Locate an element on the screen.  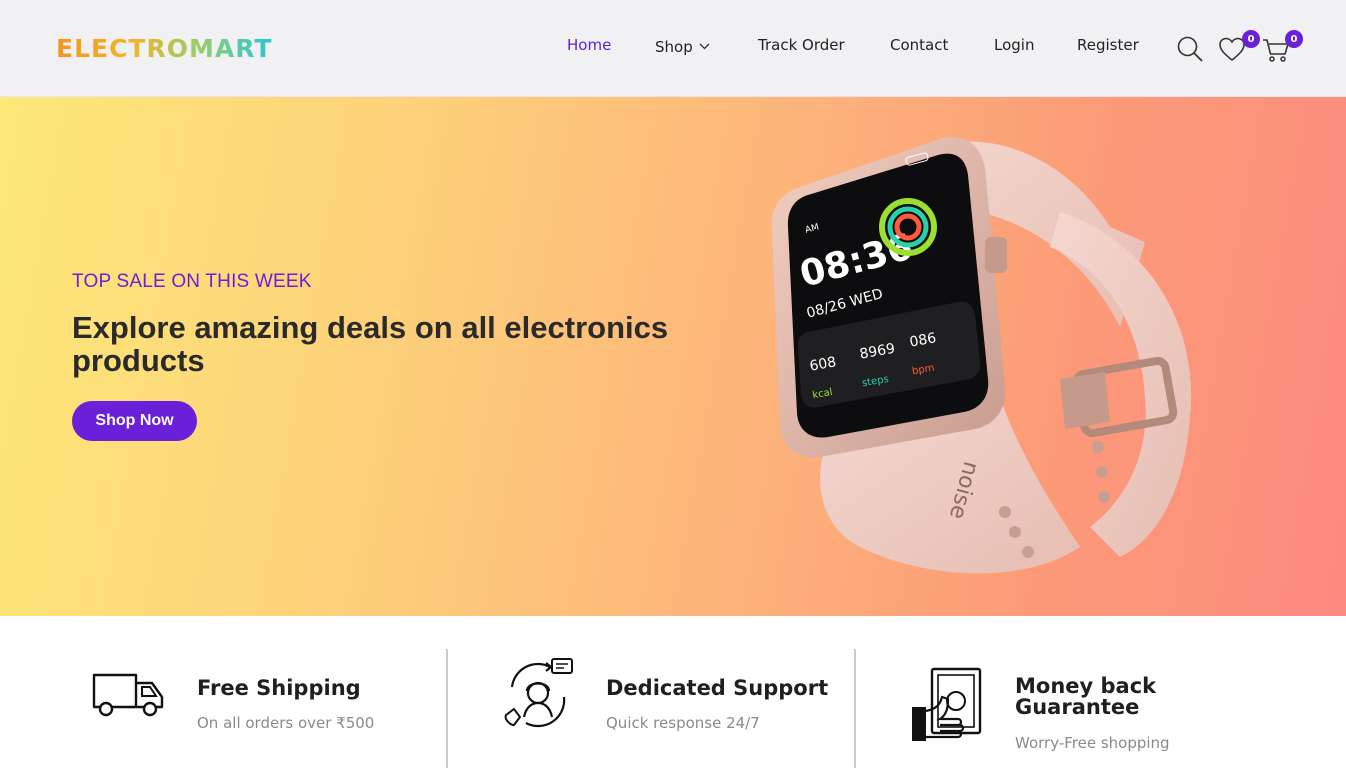
feature-title-line2: Guarantee is located at coordinates (1077, 707).